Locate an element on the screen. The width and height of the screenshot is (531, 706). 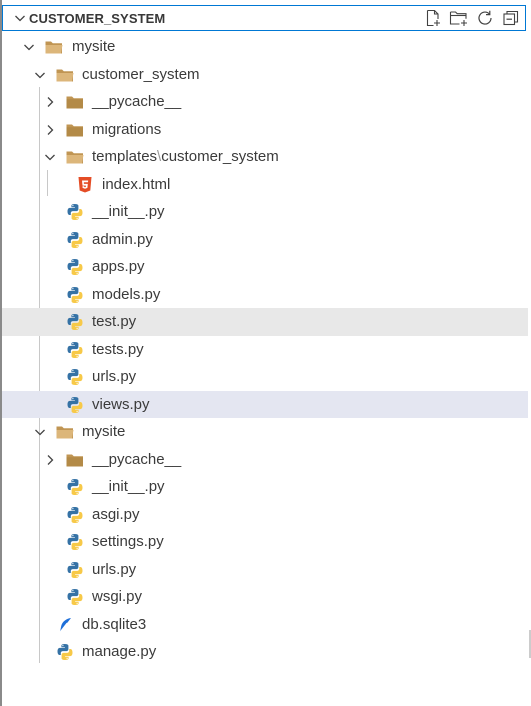
tree-file-settings: settings.py is located at coordinates (265, 542).